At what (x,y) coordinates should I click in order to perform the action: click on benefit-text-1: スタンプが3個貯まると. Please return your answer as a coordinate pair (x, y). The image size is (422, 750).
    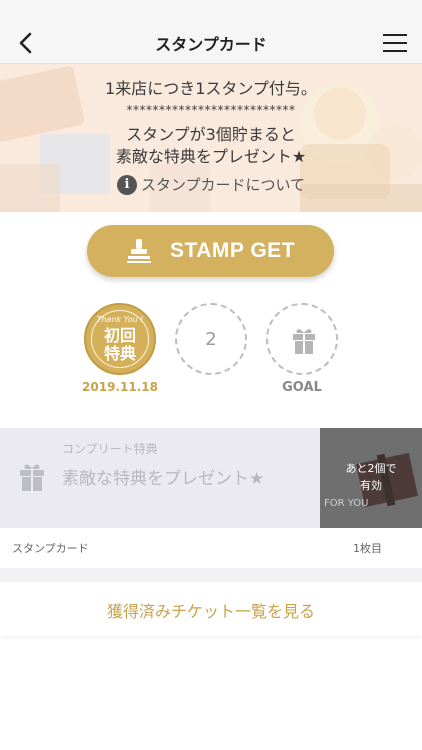
    Looking at the image, I should click on (211, 134).